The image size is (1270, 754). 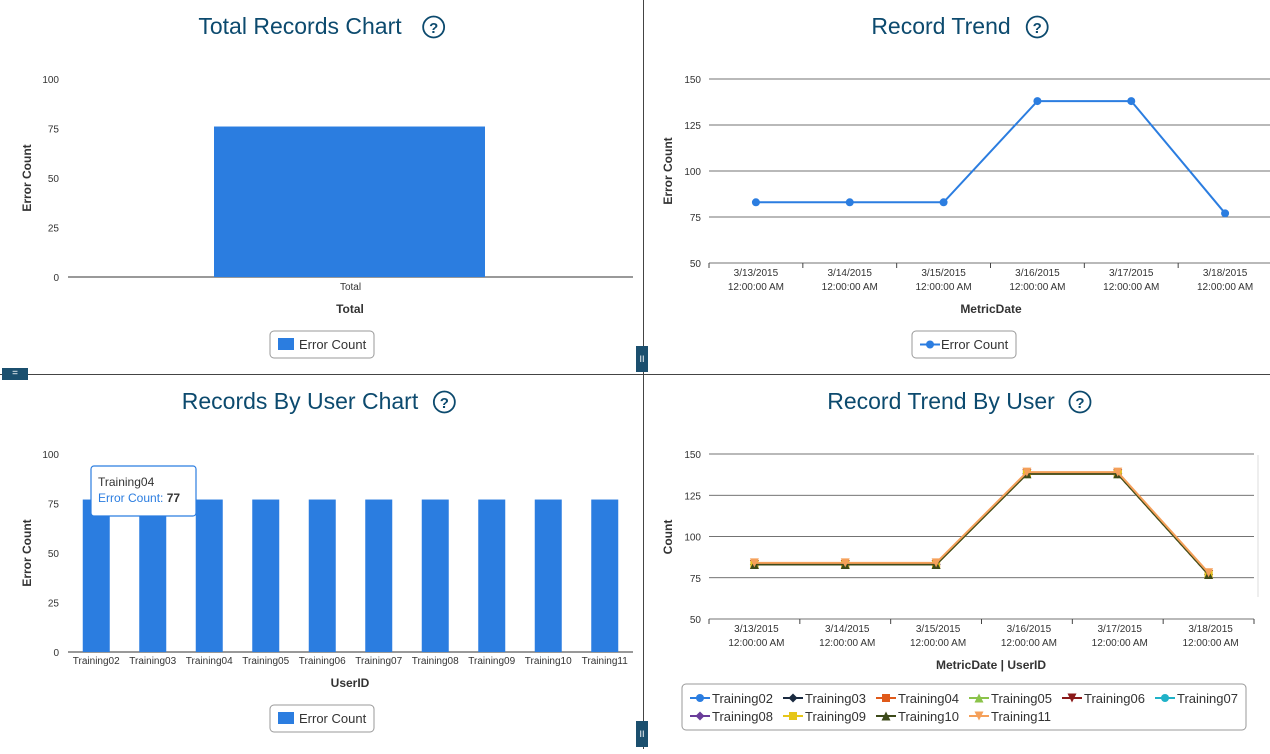 What do you see at coordinates (668, 537) in the screenshot?
I see `y-axis-label: Count` at bounding box center [668, 537].